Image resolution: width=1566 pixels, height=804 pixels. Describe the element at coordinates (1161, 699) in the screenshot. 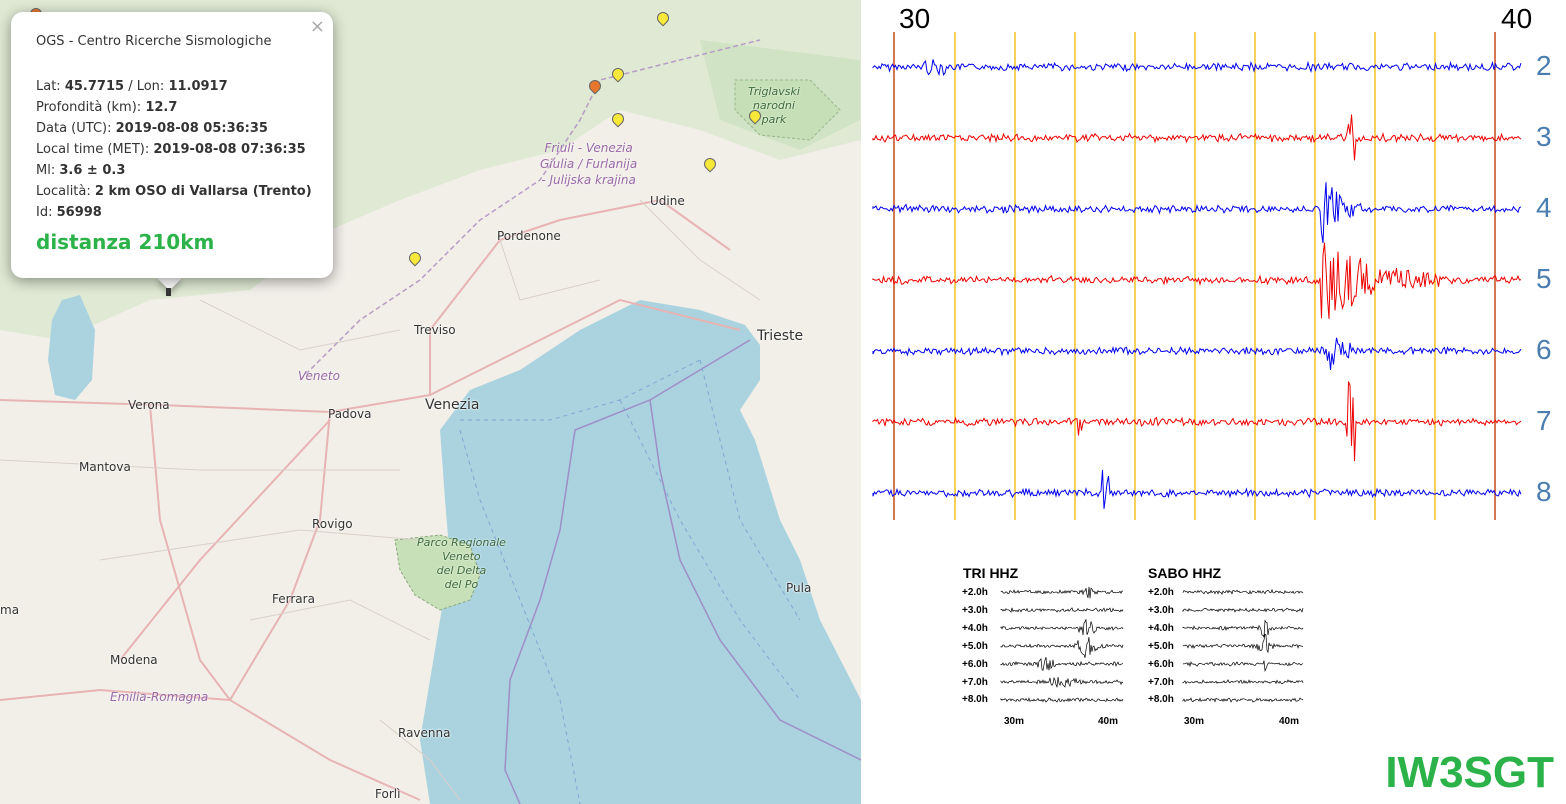

I see `sabo-row-label: +8.0h` at that location.